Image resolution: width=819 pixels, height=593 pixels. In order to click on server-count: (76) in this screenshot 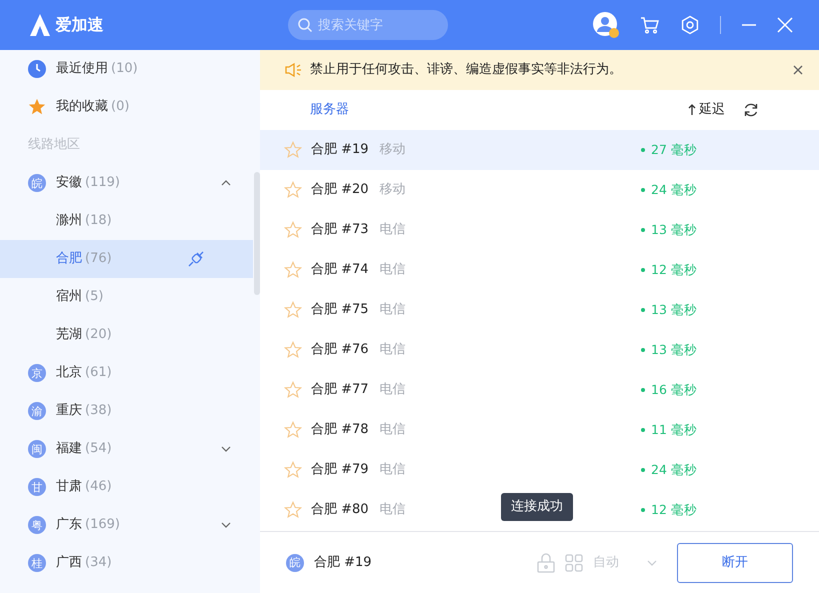, I will do `click(98, 259)`.